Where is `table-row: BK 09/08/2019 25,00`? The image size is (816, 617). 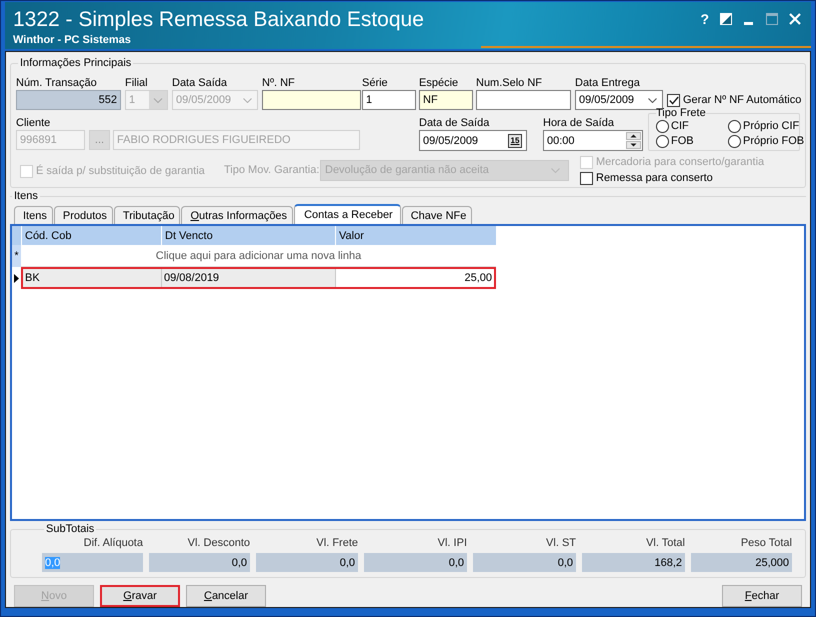 table-row: BK 09/08/2019 25,00 is located at coordinates (258, 278).